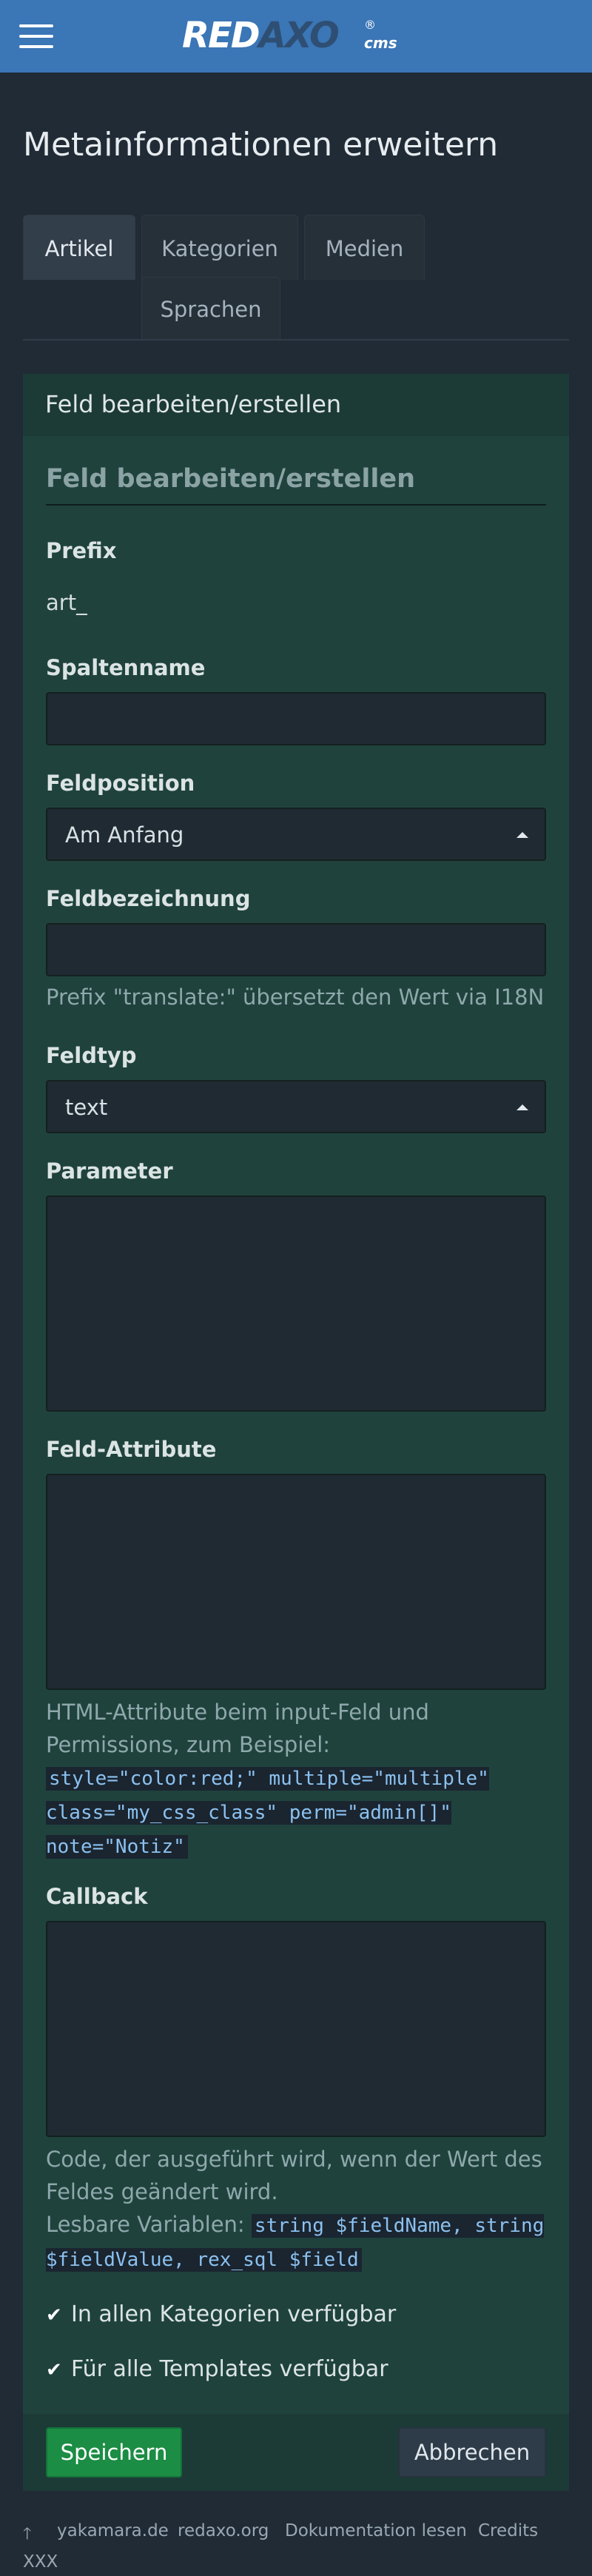 The height and width of the screenshot is (2576, 592). What do you see at coordinates (296, 1303) in the screenshot?
I see `parameter-textarea` at bounding box center [296, 1303].